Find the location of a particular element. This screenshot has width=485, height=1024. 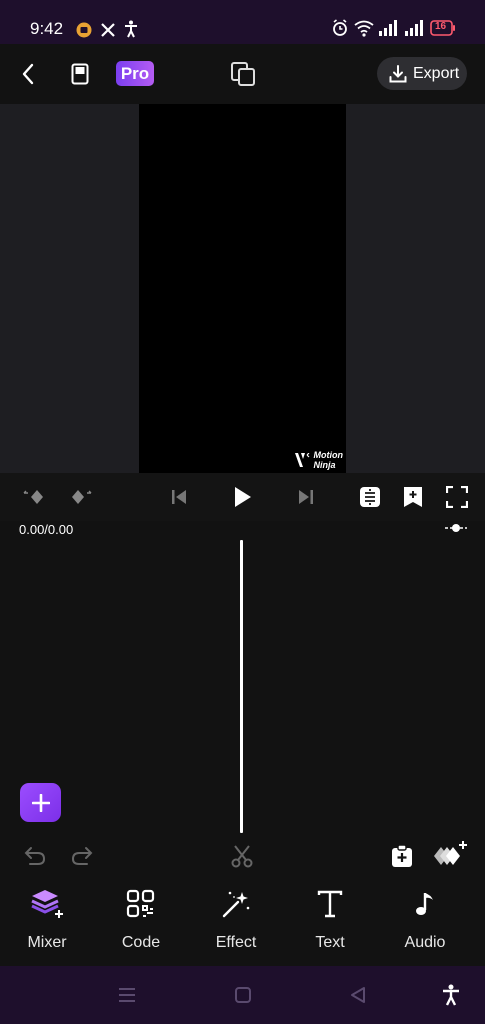

add-keyframe-button is located at coordinates (450, 855).